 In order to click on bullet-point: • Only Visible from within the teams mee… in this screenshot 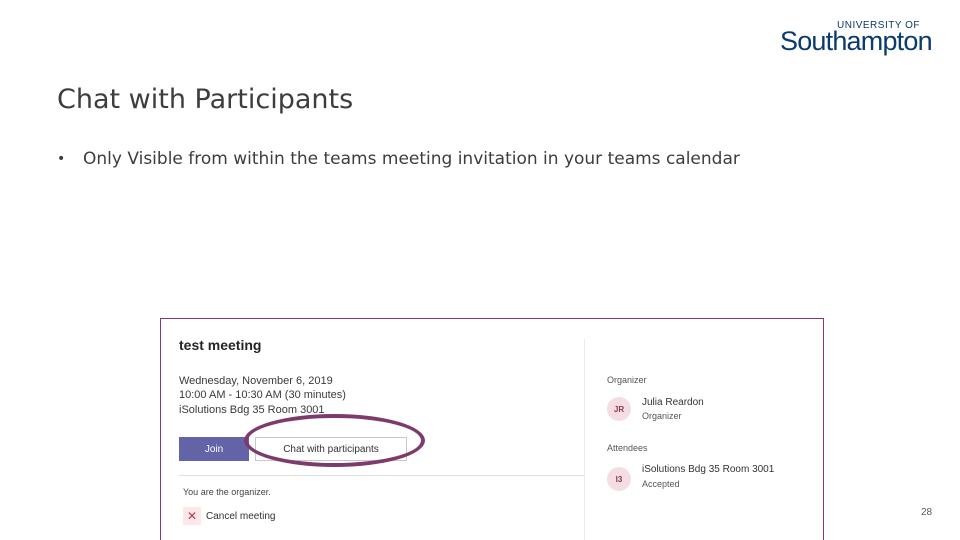, I will do `click(398, 159)`.